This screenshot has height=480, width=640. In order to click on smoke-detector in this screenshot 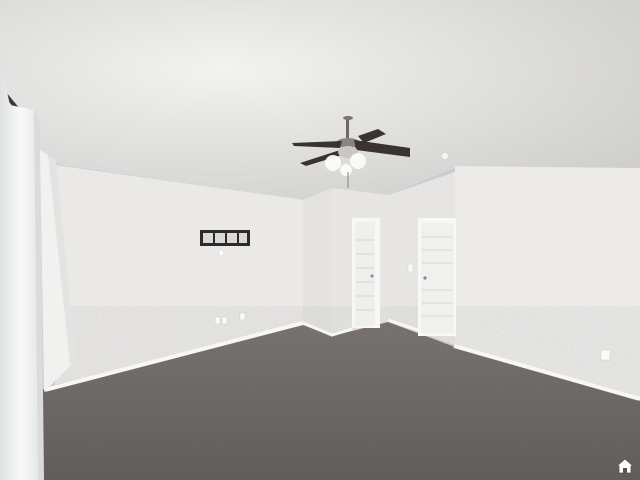, I will do `click(445, 156)`.